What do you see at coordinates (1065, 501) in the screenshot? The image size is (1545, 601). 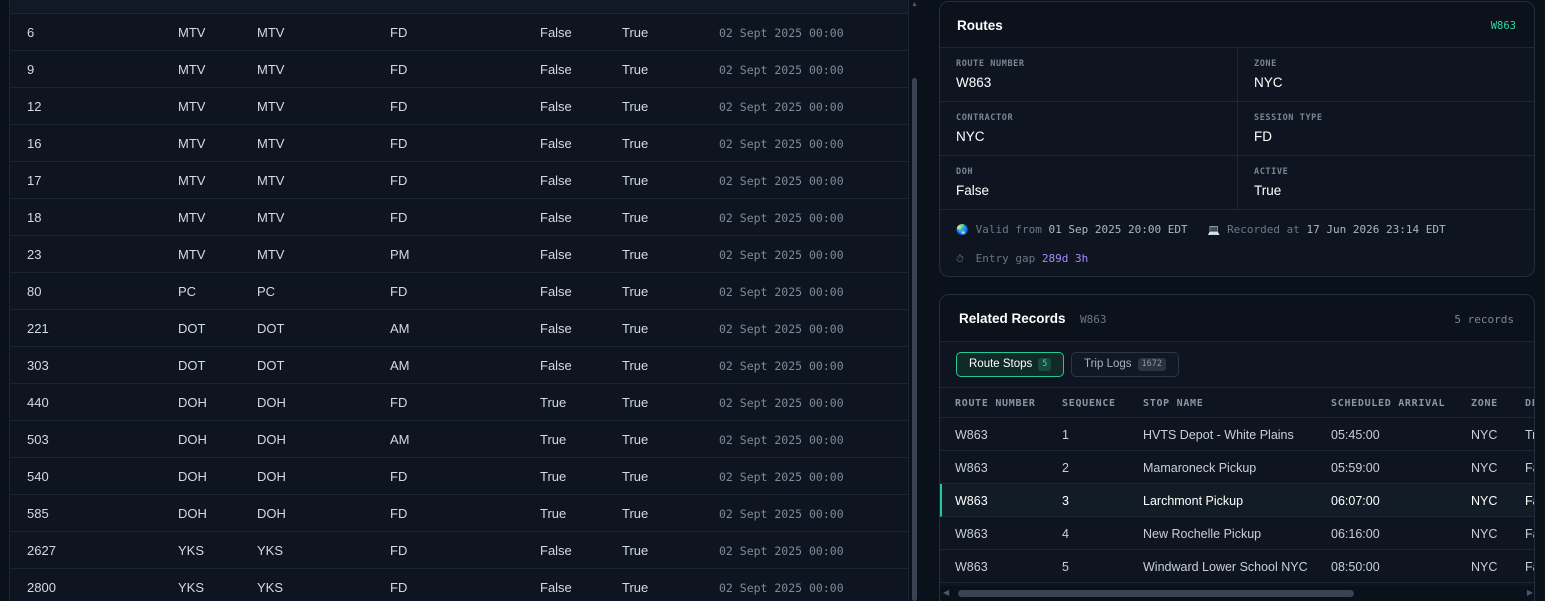 I see `cell-sequence: 3` at bounding box center [1065, 501].